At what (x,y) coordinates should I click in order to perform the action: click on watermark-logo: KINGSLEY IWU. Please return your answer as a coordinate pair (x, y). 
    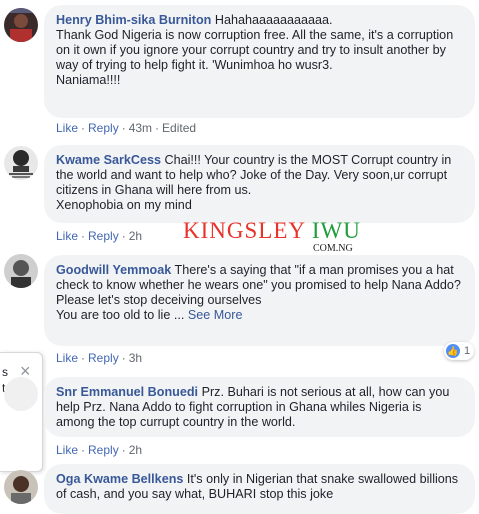
    Looking at the image, I should click on (272, 231).